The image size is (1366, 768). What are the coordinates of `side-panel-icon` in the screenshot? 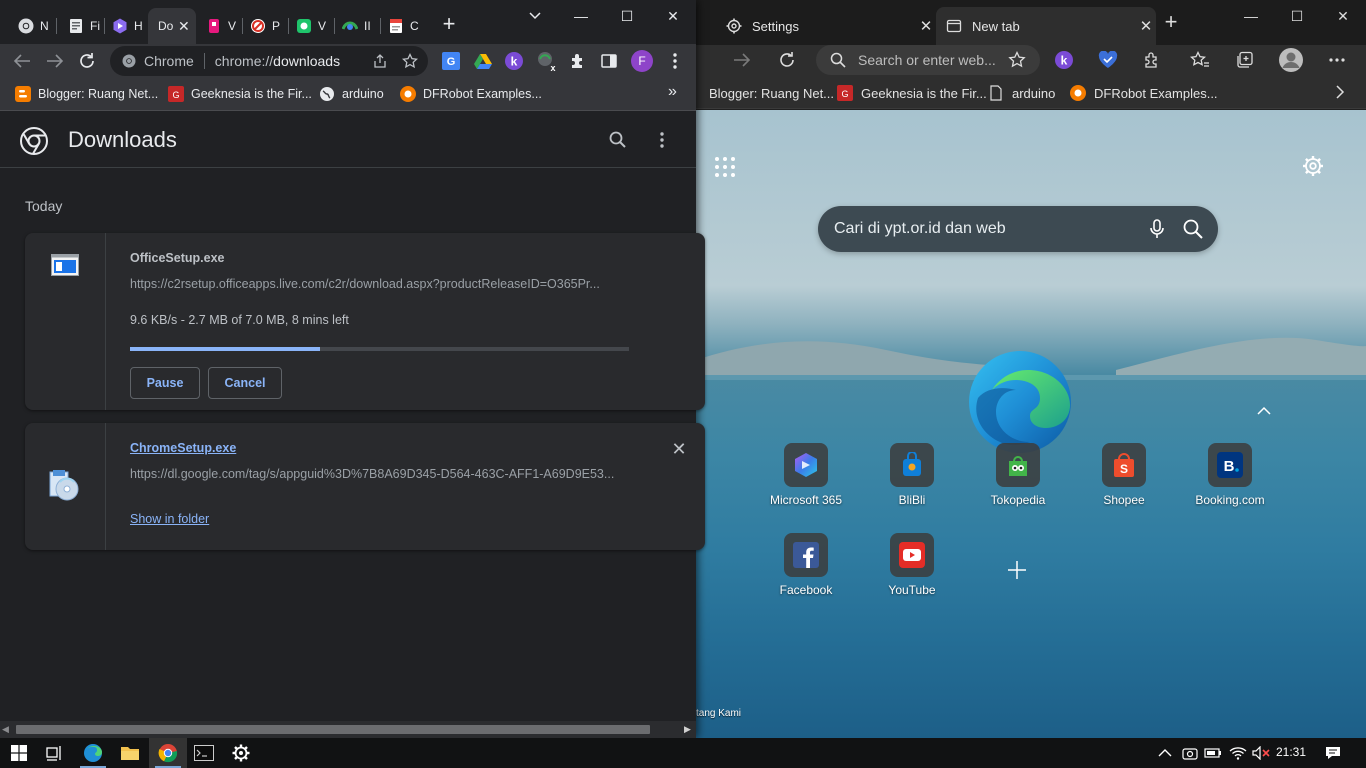 It's located at (609, 61).